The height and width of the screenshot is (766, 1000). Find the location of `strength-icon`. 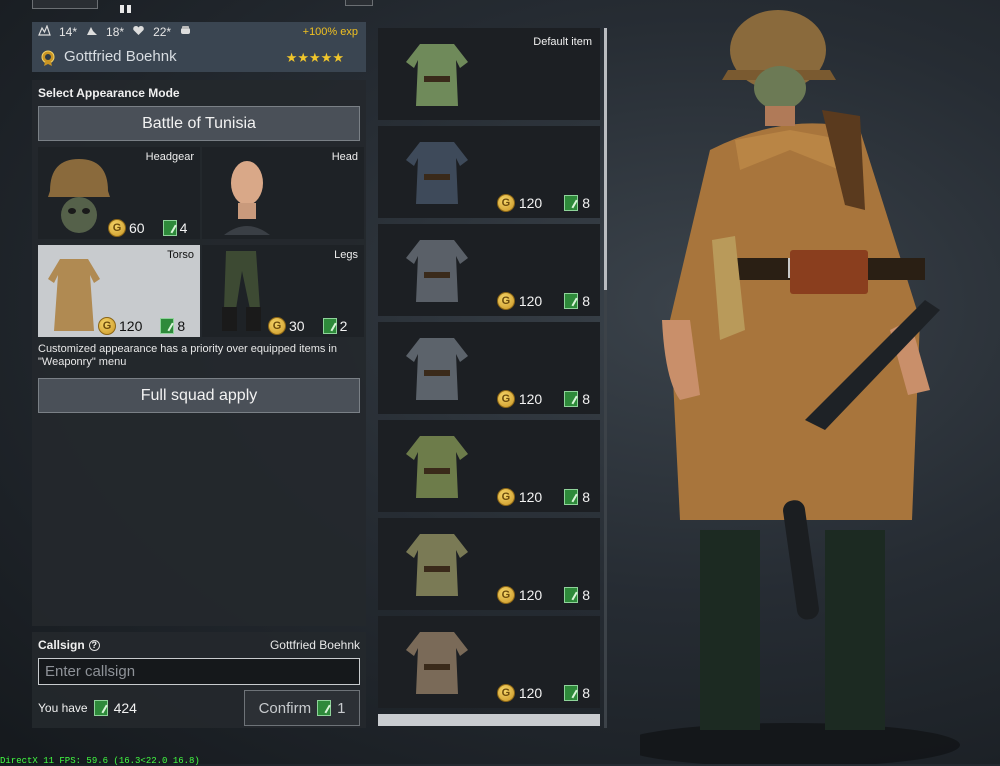

strength-icon is located at coordinates (185, 32).